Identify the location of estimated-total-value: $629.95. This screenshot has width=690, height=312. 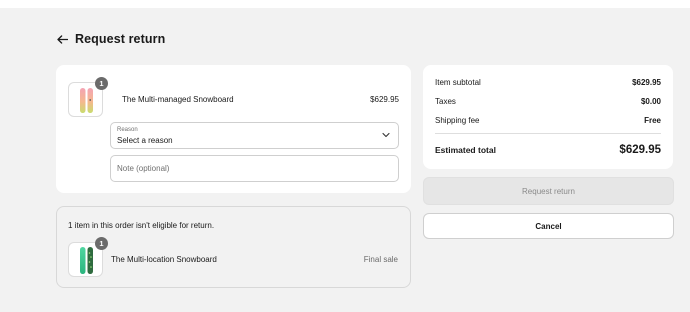
(640, 150).